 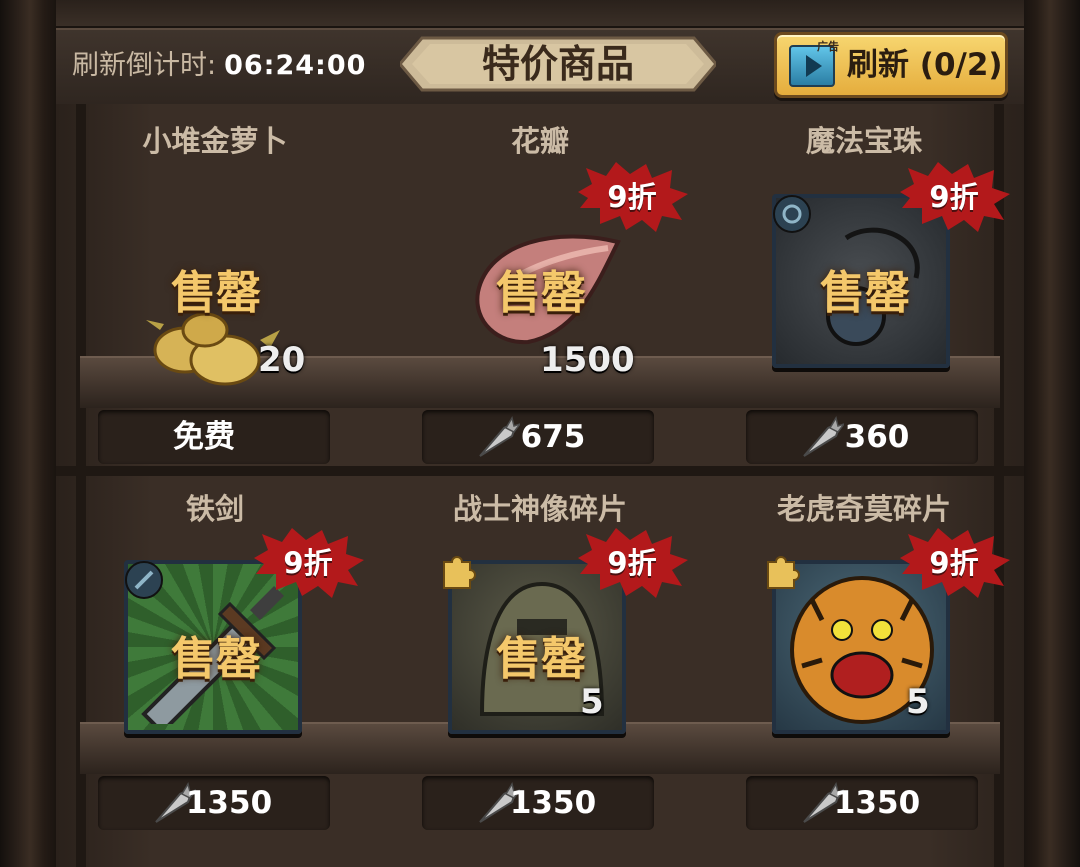 I want to click on refresh-label: 刷新 (0/2), so click(x=925, y=65).